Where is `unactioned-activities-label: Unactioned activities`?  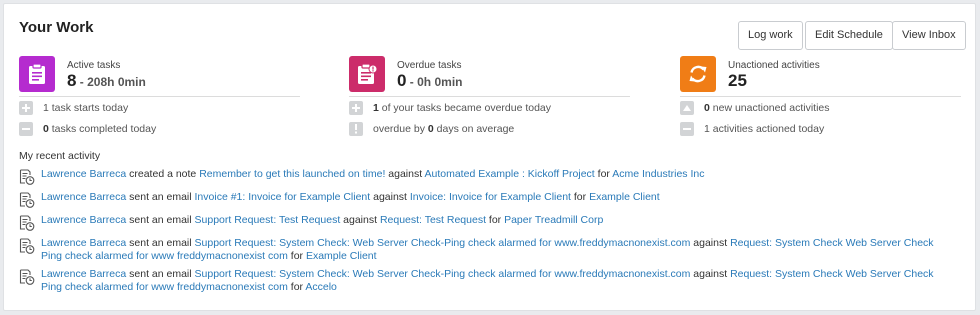
unactioned-activities-label: Unactioned activities is located at coordinates (774, 65).